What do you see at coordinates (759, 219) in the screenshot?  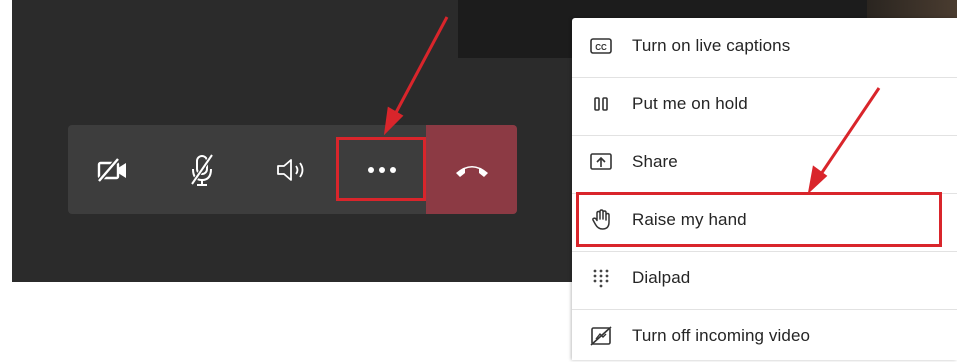 I see `raise-hand-highlight` at bounding box center [759, 219].